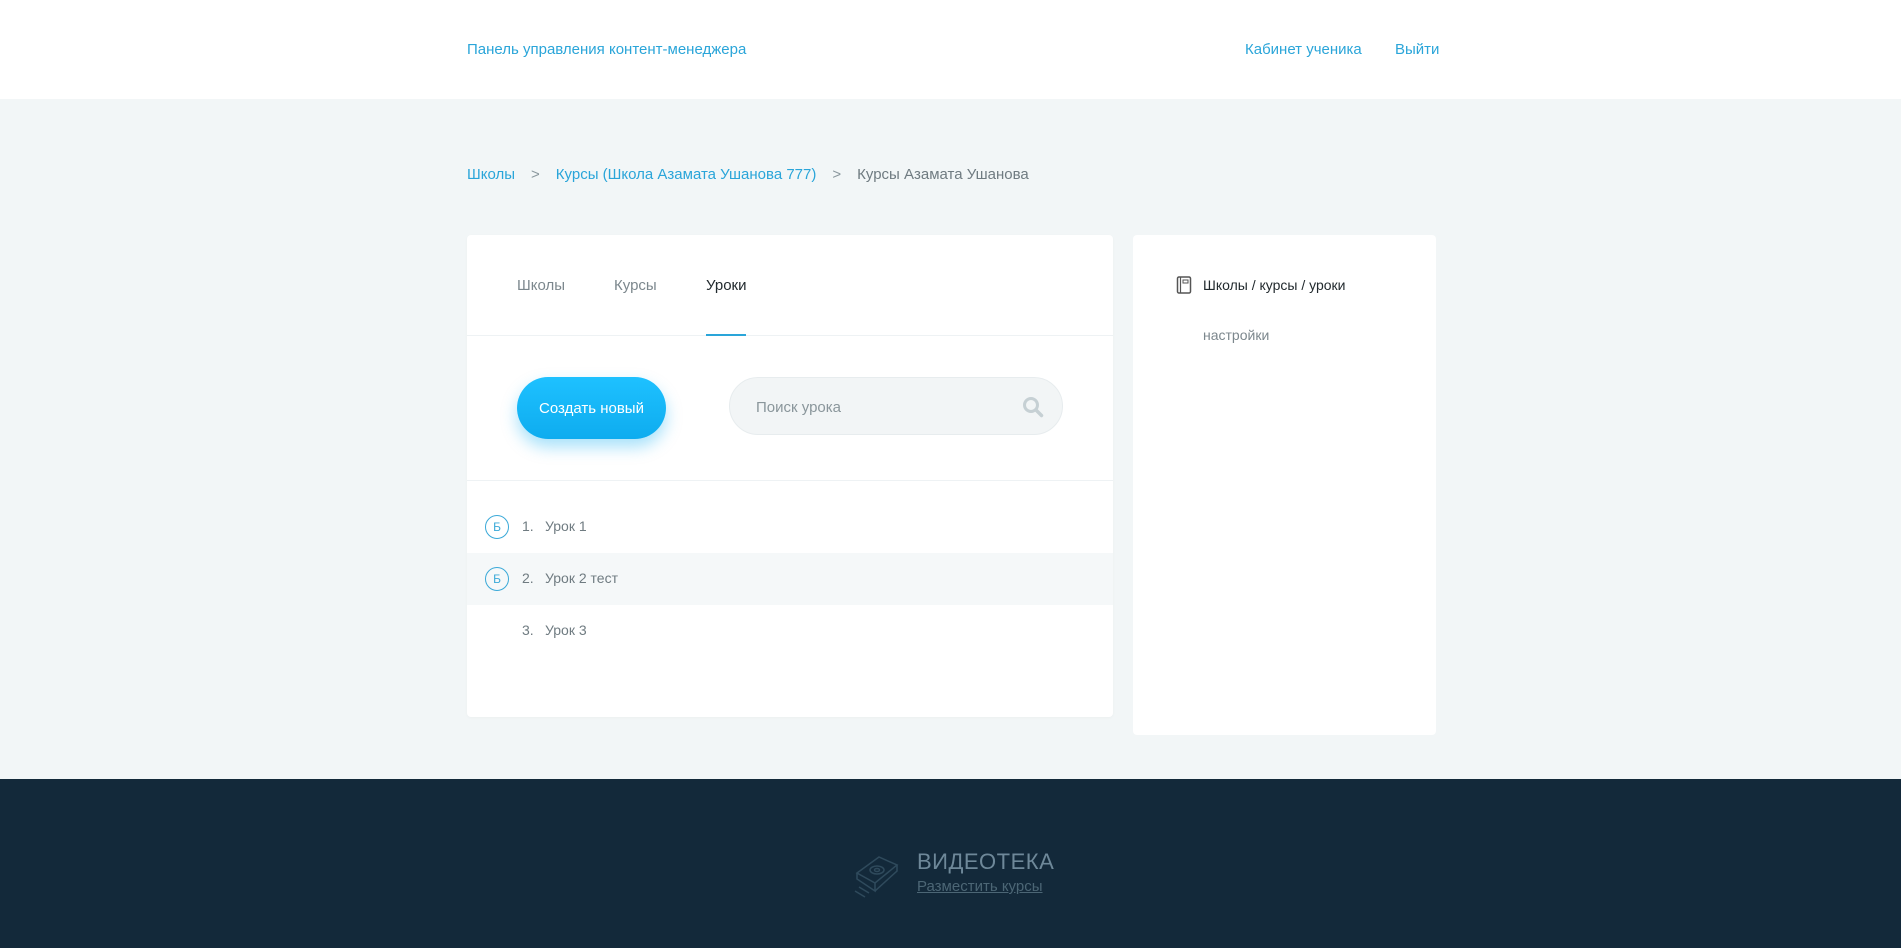 This screenshot has width=1901, height=948. Describe the element at coordinates (1236, 335) in the screenshot. I see `settings-link: настройки` at that location.